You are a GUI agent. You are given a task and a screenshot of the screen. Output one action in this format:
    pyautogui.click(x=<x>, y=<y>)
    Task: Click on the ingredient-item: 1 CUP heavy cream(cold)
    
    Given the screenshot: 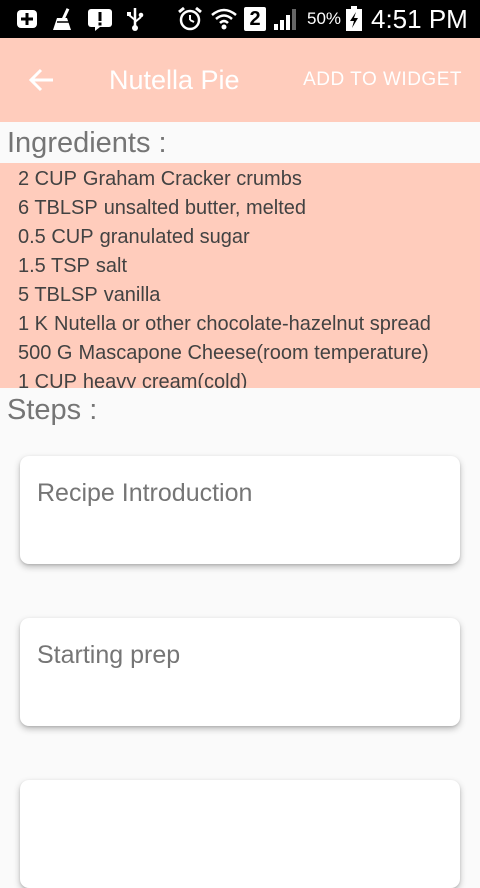 What is the action you would take?
    pyautogui.click(x=132, y=379)
    